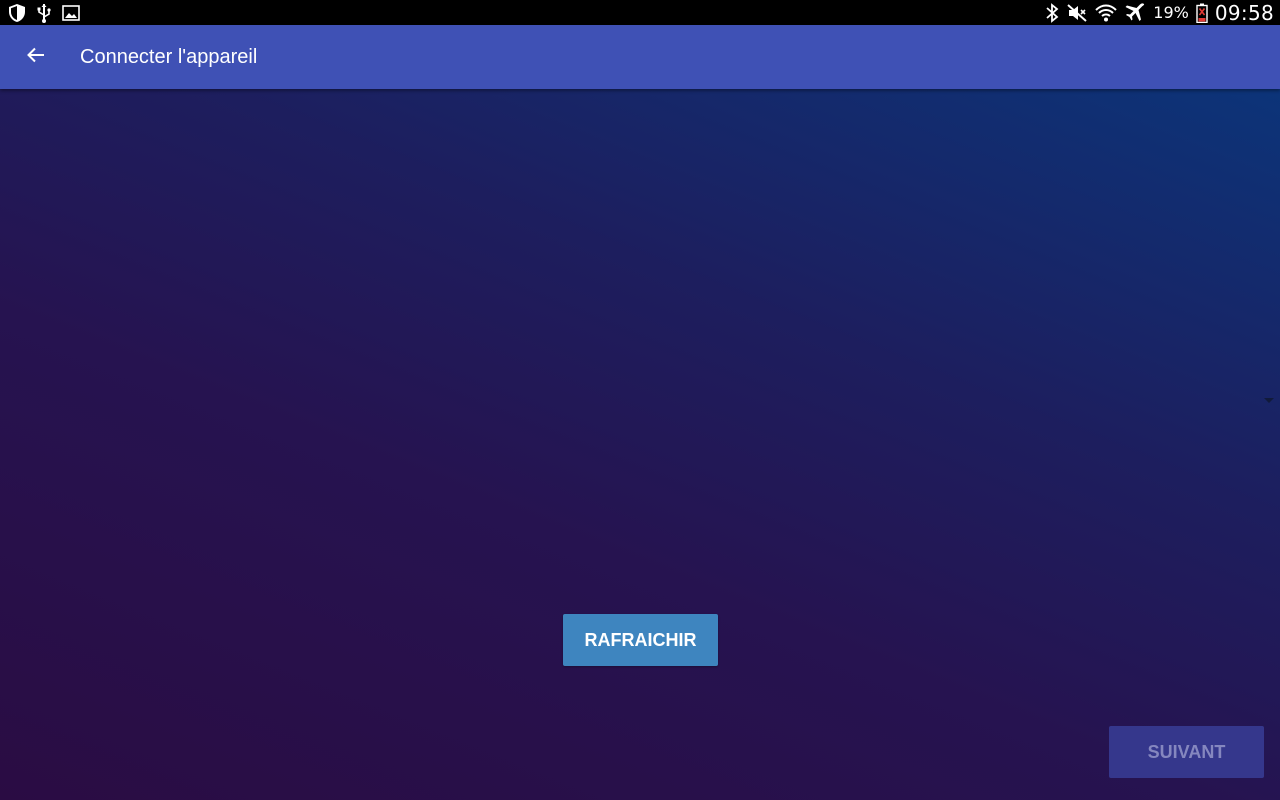 This screenshot has width=1280, height=800. I want to click on arrow-left-icon, so click(36, 57).